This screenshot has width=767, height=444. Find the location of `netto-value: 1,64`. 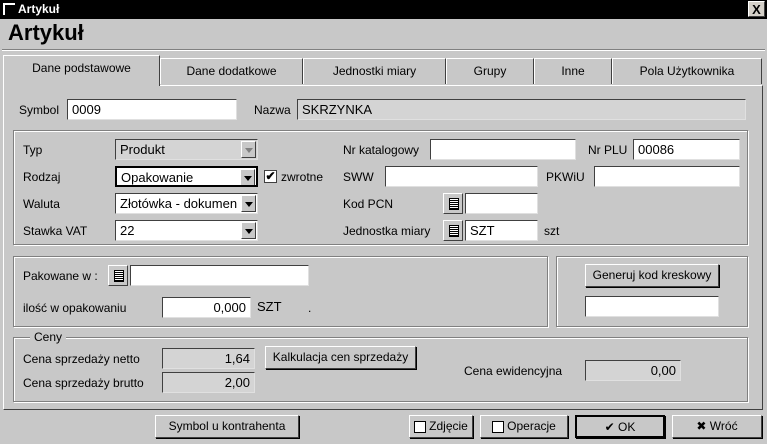

netto-value: 1,64 is located at coordinates (208, 358).